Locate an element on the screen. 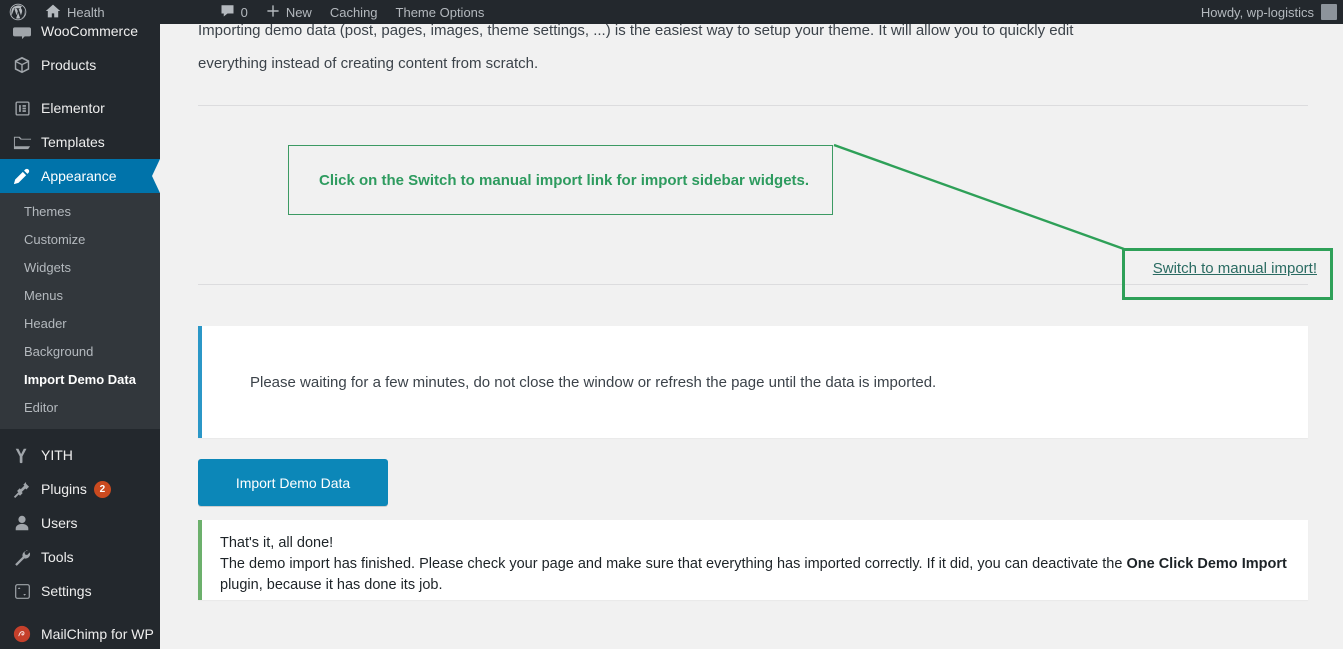 The width and height of the screenshot is (1343, 649). sidebar-item-settings: Settings is located at coordinates (80, 591).